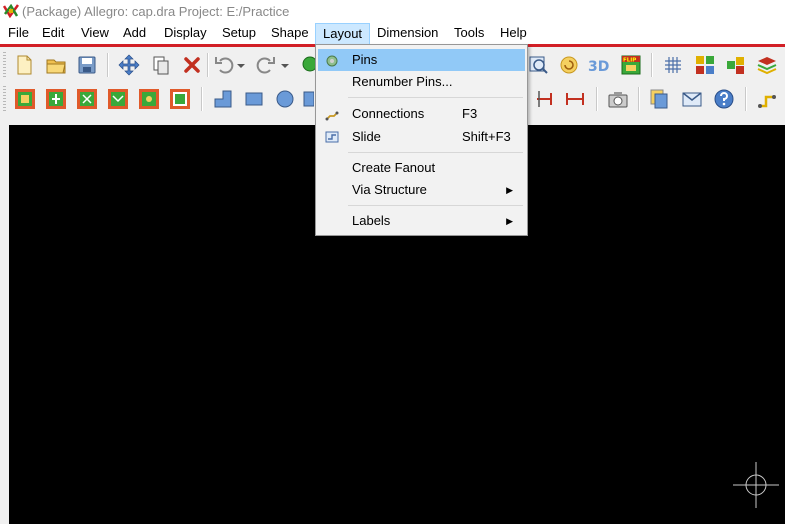 The width and height of the screenshot is (785, 524). I want to click on menu-display: Display, so click(185, 33).